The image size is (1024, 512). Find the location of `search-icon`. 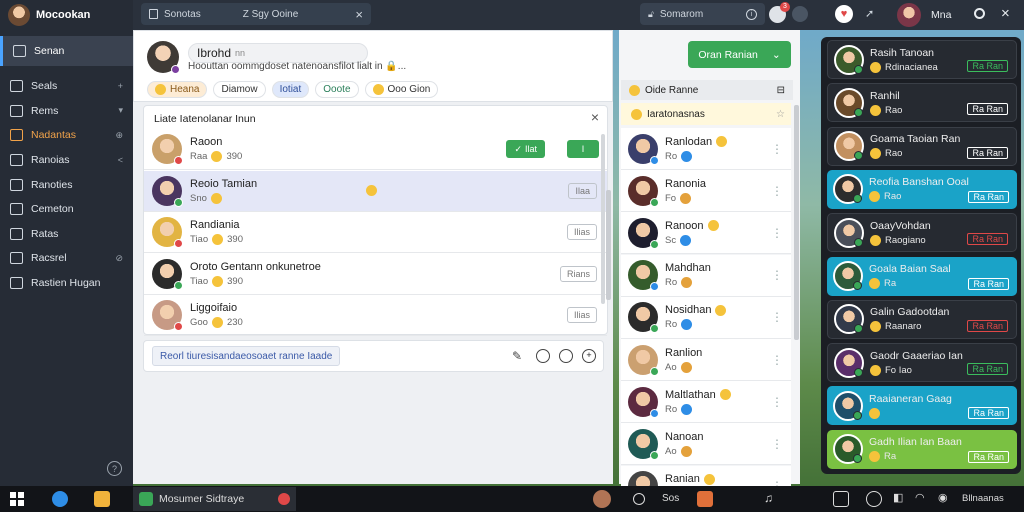

search-icon is located at coordinates (979, 13).